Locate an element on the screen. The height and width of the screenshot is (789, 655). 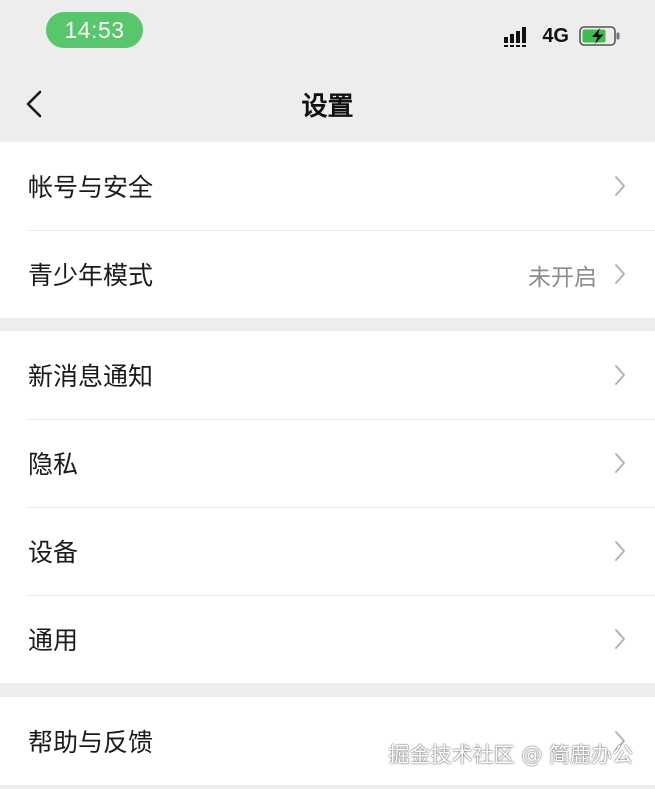
signal-bars-icon is located at coordinates (515, 37).